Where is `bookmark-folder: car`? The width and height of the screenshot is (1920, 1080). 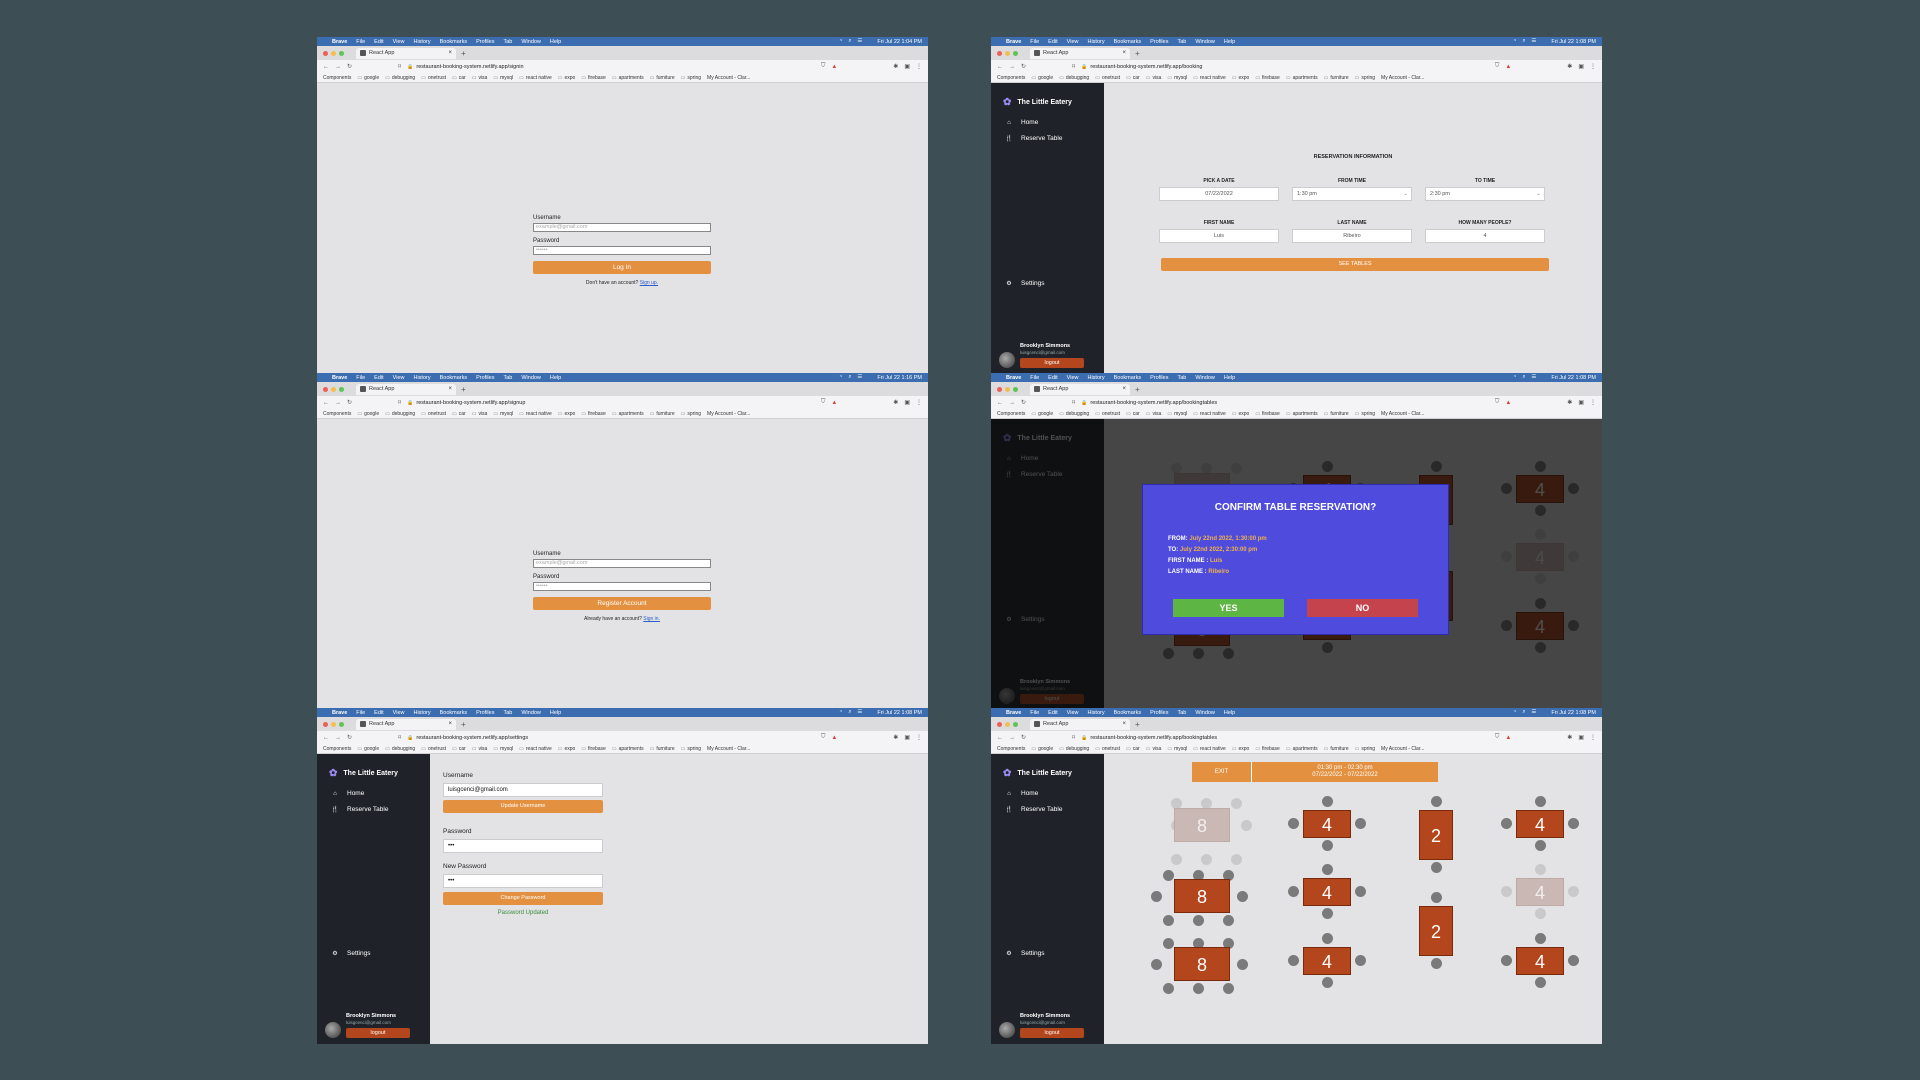 bookmark-folder: car is located at coordinates (1133, 414).